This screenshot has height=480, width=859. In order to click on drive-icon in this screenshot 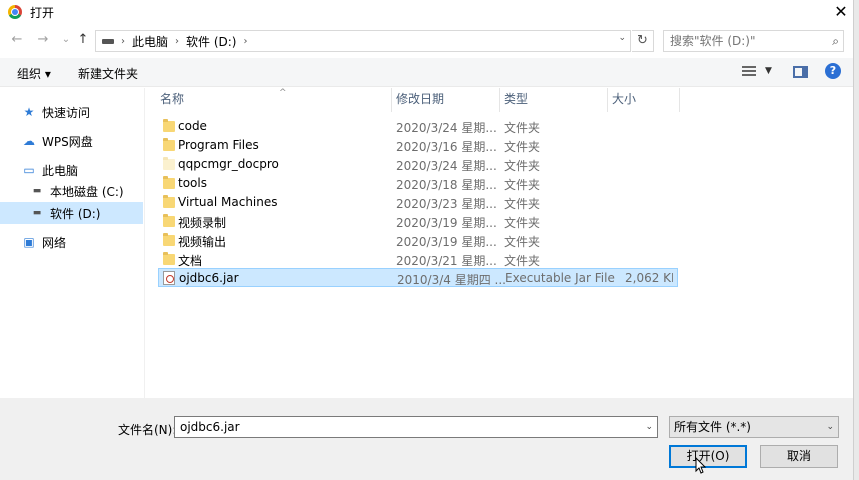, I will do `click(108, 41)`.